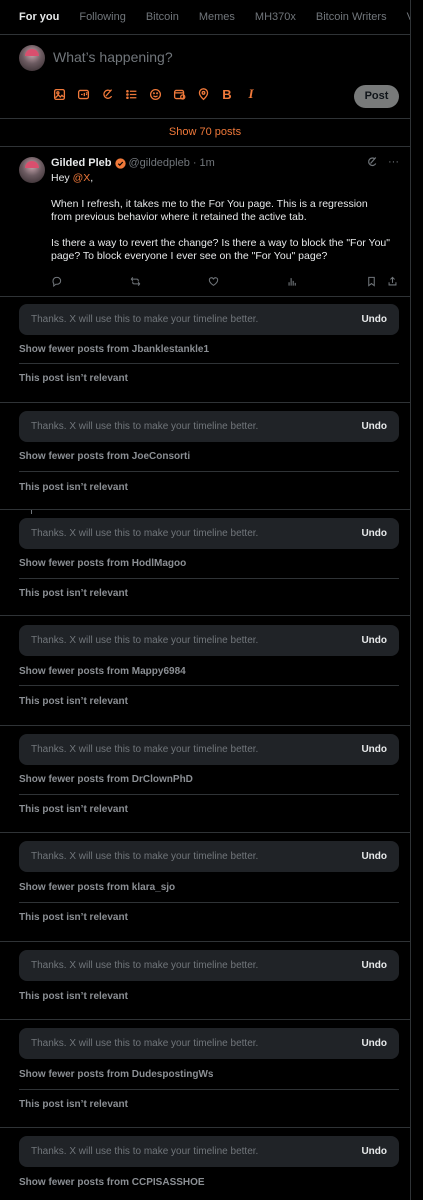 This screenshot has height=1200, width=423. What do you see at coordinates (82, 178) in the screenshot?
I see `mention-link: @X` at bounding box center [82, 178].